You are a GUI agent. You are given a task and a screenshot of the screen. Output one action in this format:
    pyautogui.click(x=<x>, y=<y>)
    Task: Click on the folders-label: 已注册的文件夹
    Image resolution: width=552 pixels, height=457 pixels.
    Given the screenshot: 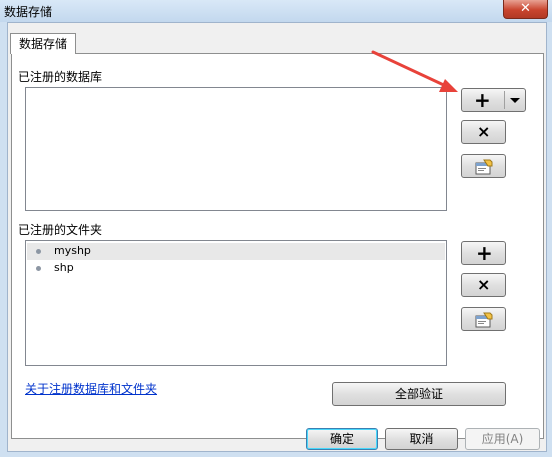 What is the action you would take?
    pyautogui.click(x=60, y=230)
    